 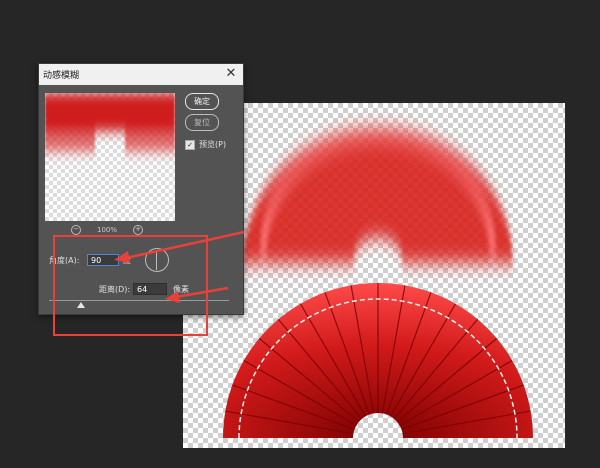 What do you see at coordinates (202, 292) in the screenshot?
I see `distance-arrow` at bounding box center [202, 292].